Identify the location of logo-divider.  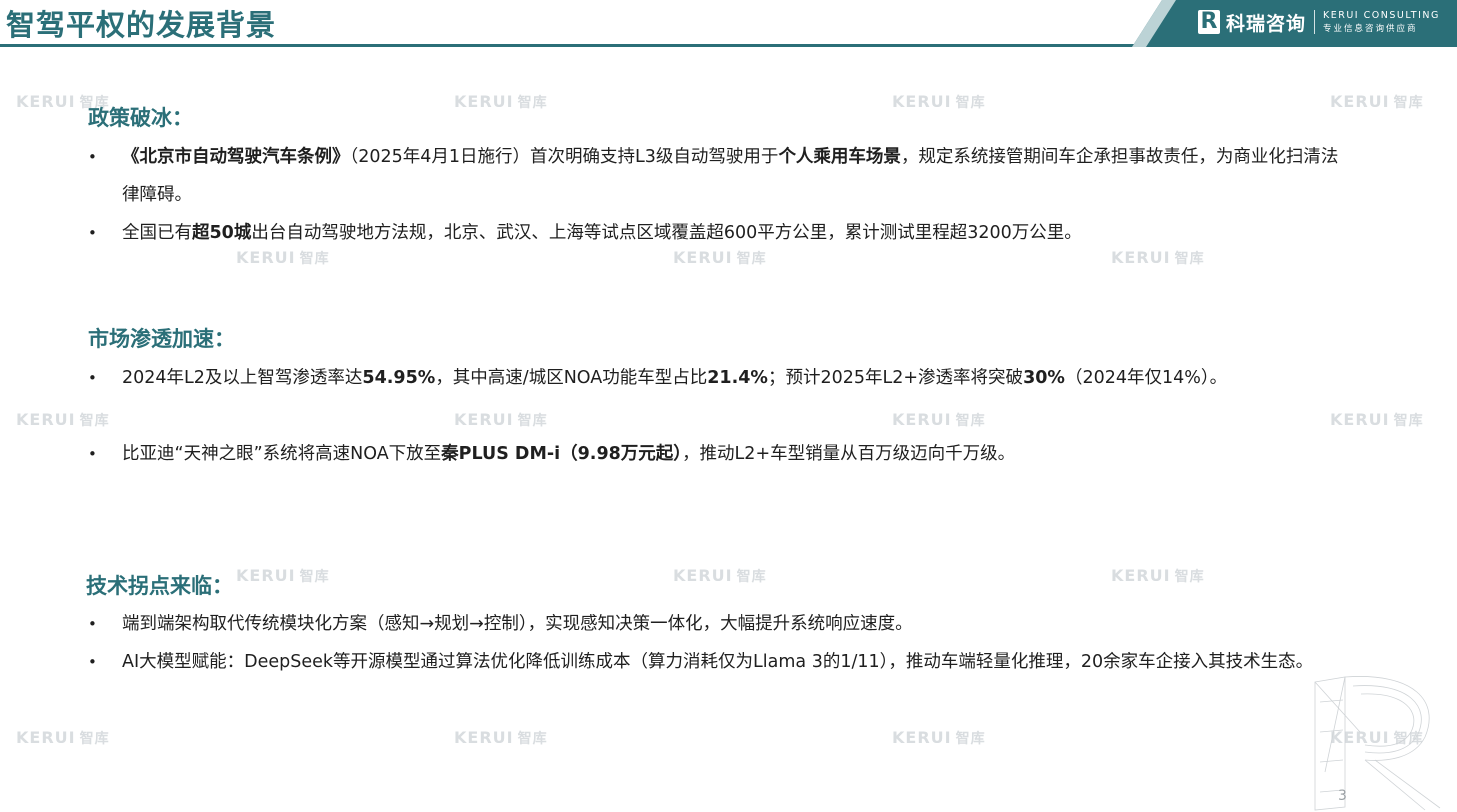
(1315, 22).